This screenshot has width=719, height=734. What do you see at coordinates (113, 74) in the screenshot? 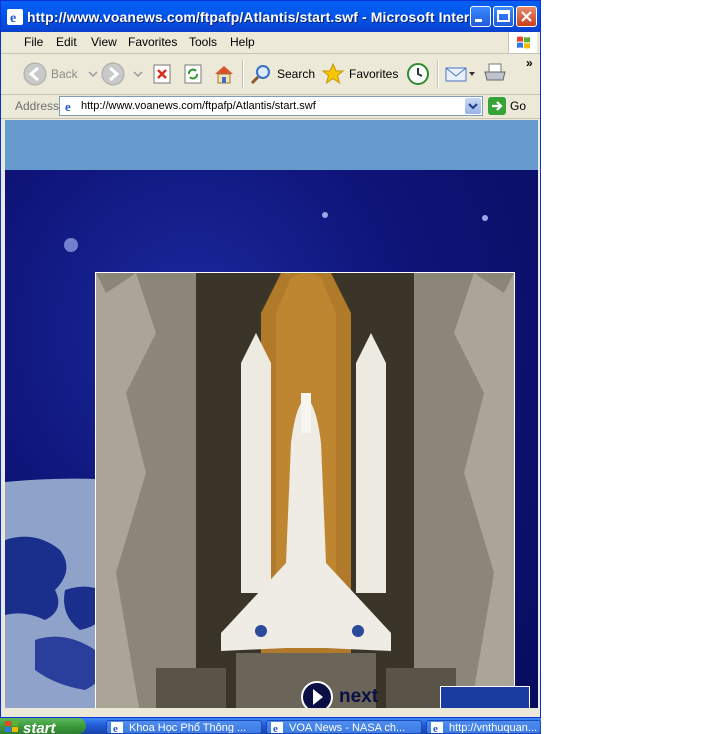
I see `forward-icon` at bounding box center [113, 74].